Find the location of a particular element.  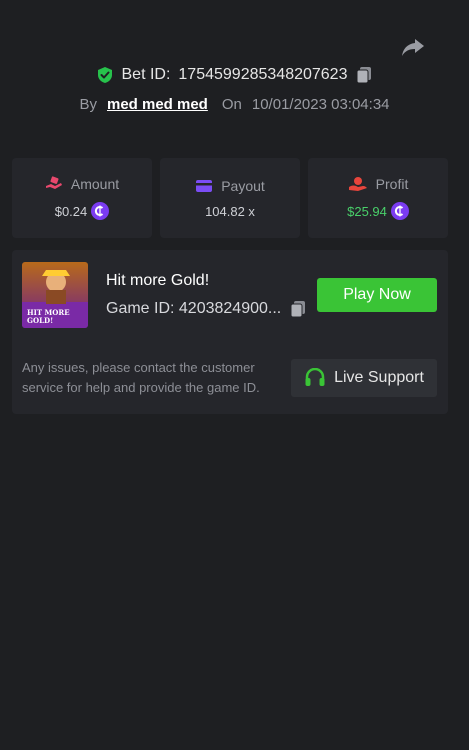

game-title: Hit more Gold! is located at coordinates (158, 280).